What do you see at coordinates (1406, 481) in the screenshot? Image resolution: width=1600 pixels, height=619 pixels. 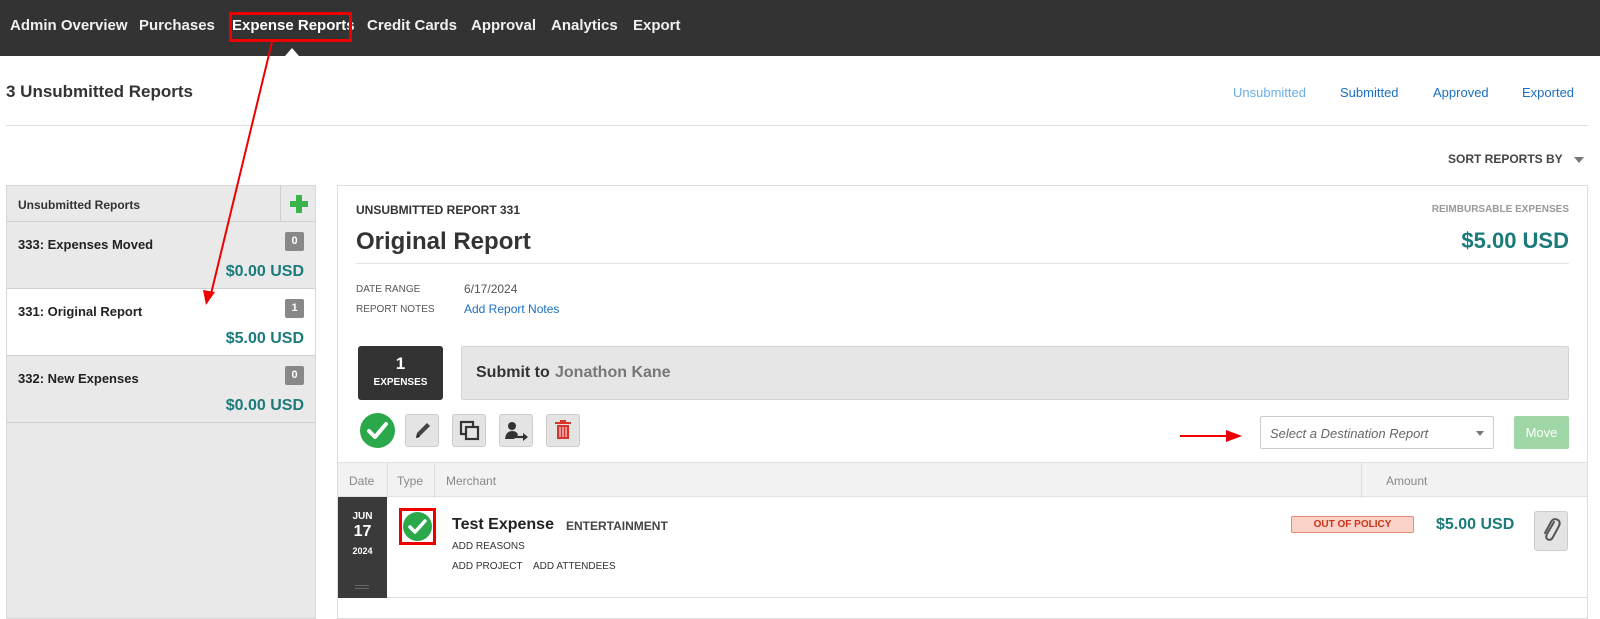 I see `col-amount: Amount` at bounding box center [1406, 481].